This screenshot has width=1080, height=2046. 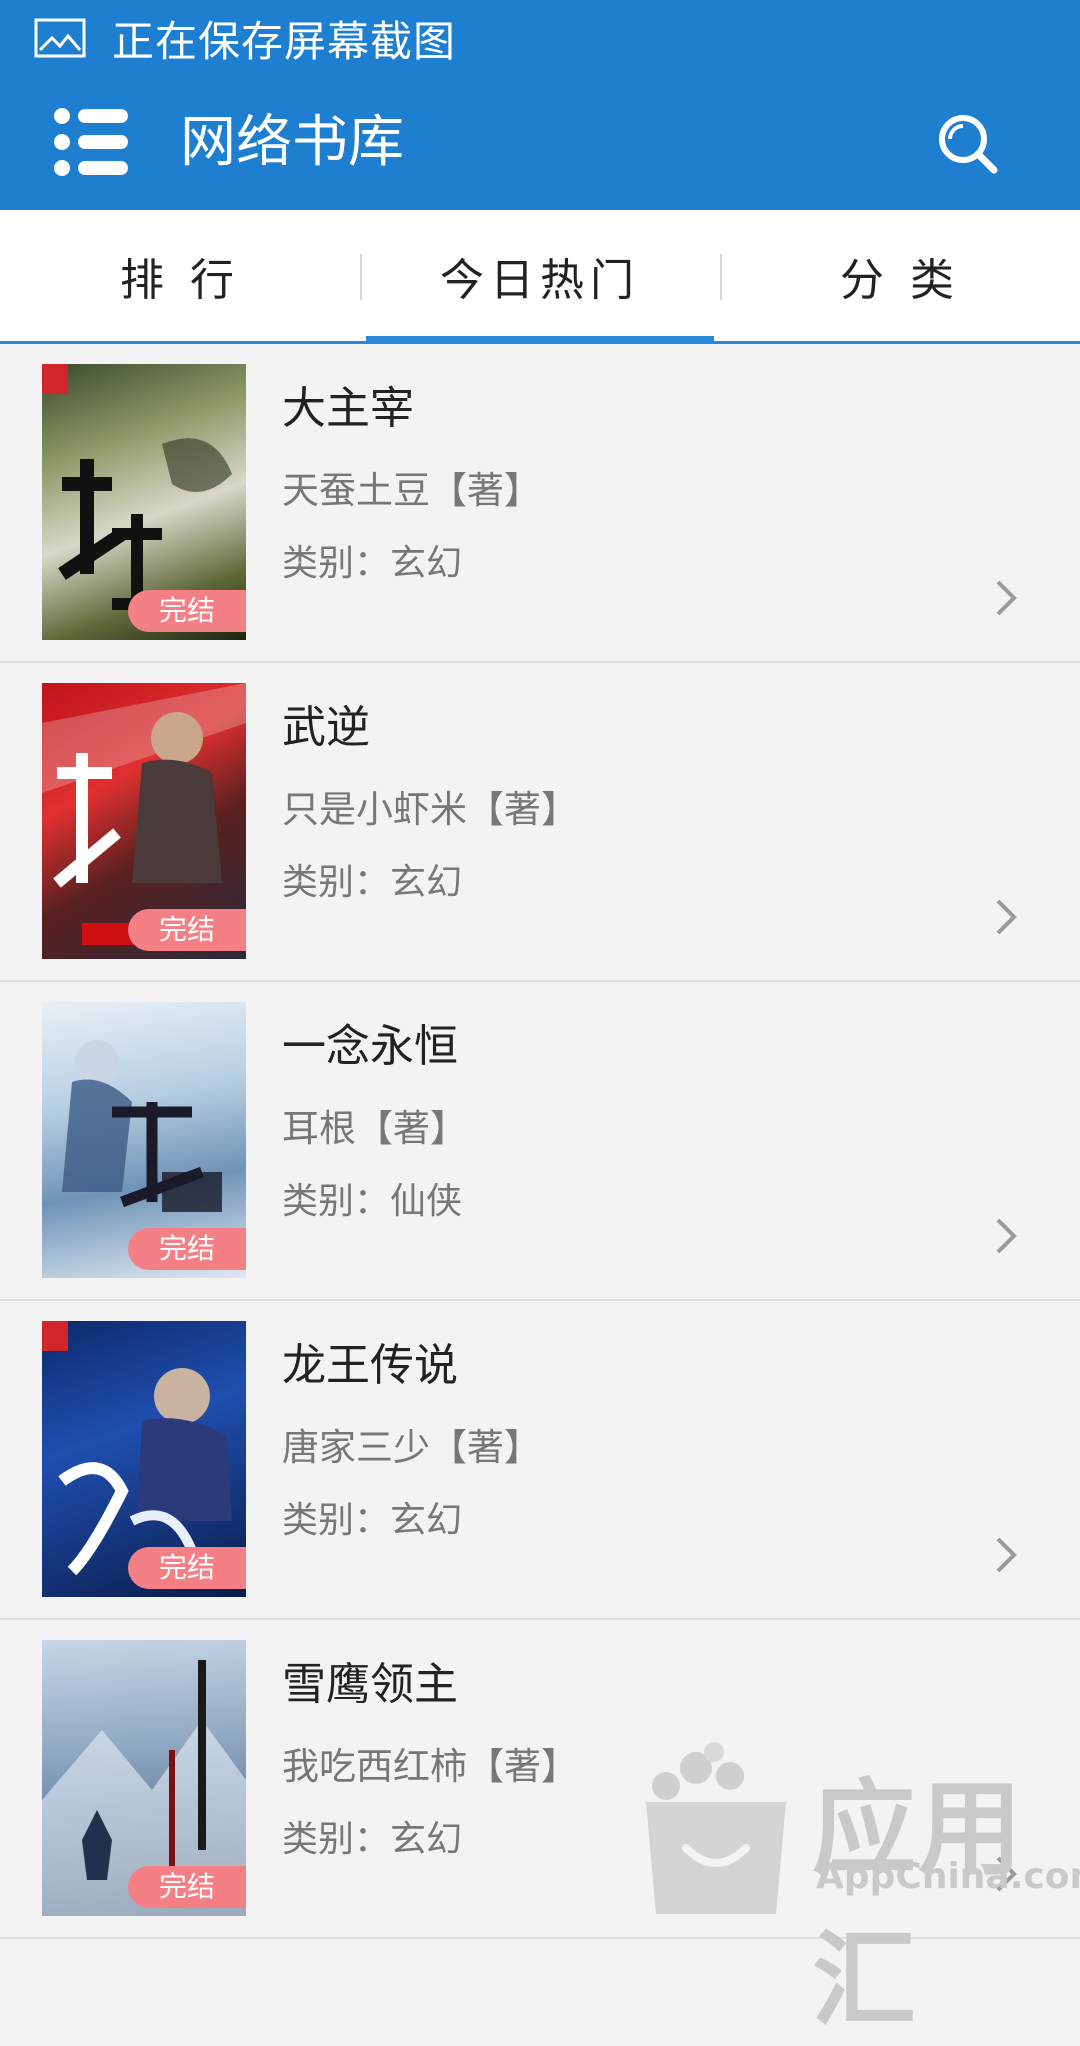 I want to click on app-bar: 网络书库, so click(x=540, y=143).